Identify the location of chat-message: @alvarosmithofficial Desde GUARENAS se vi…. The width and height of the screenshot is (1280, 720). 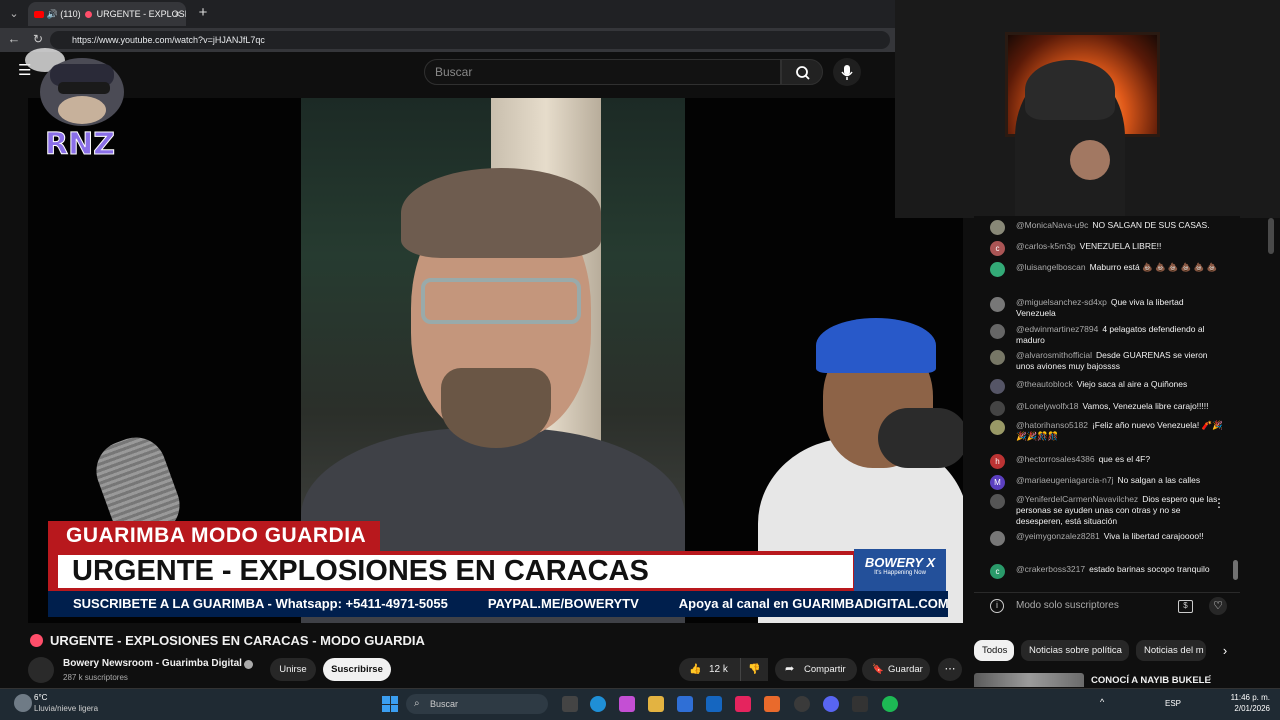
(1099, 361).